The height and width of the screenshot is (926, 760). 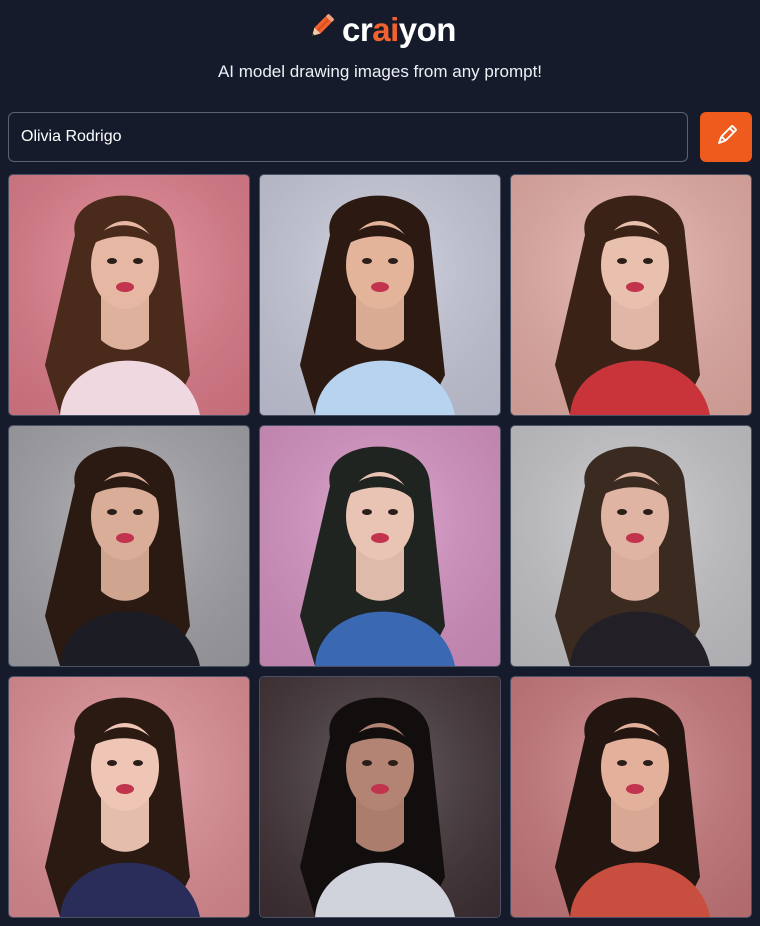 I want to click on draw-button, so click(x=726, y=137).